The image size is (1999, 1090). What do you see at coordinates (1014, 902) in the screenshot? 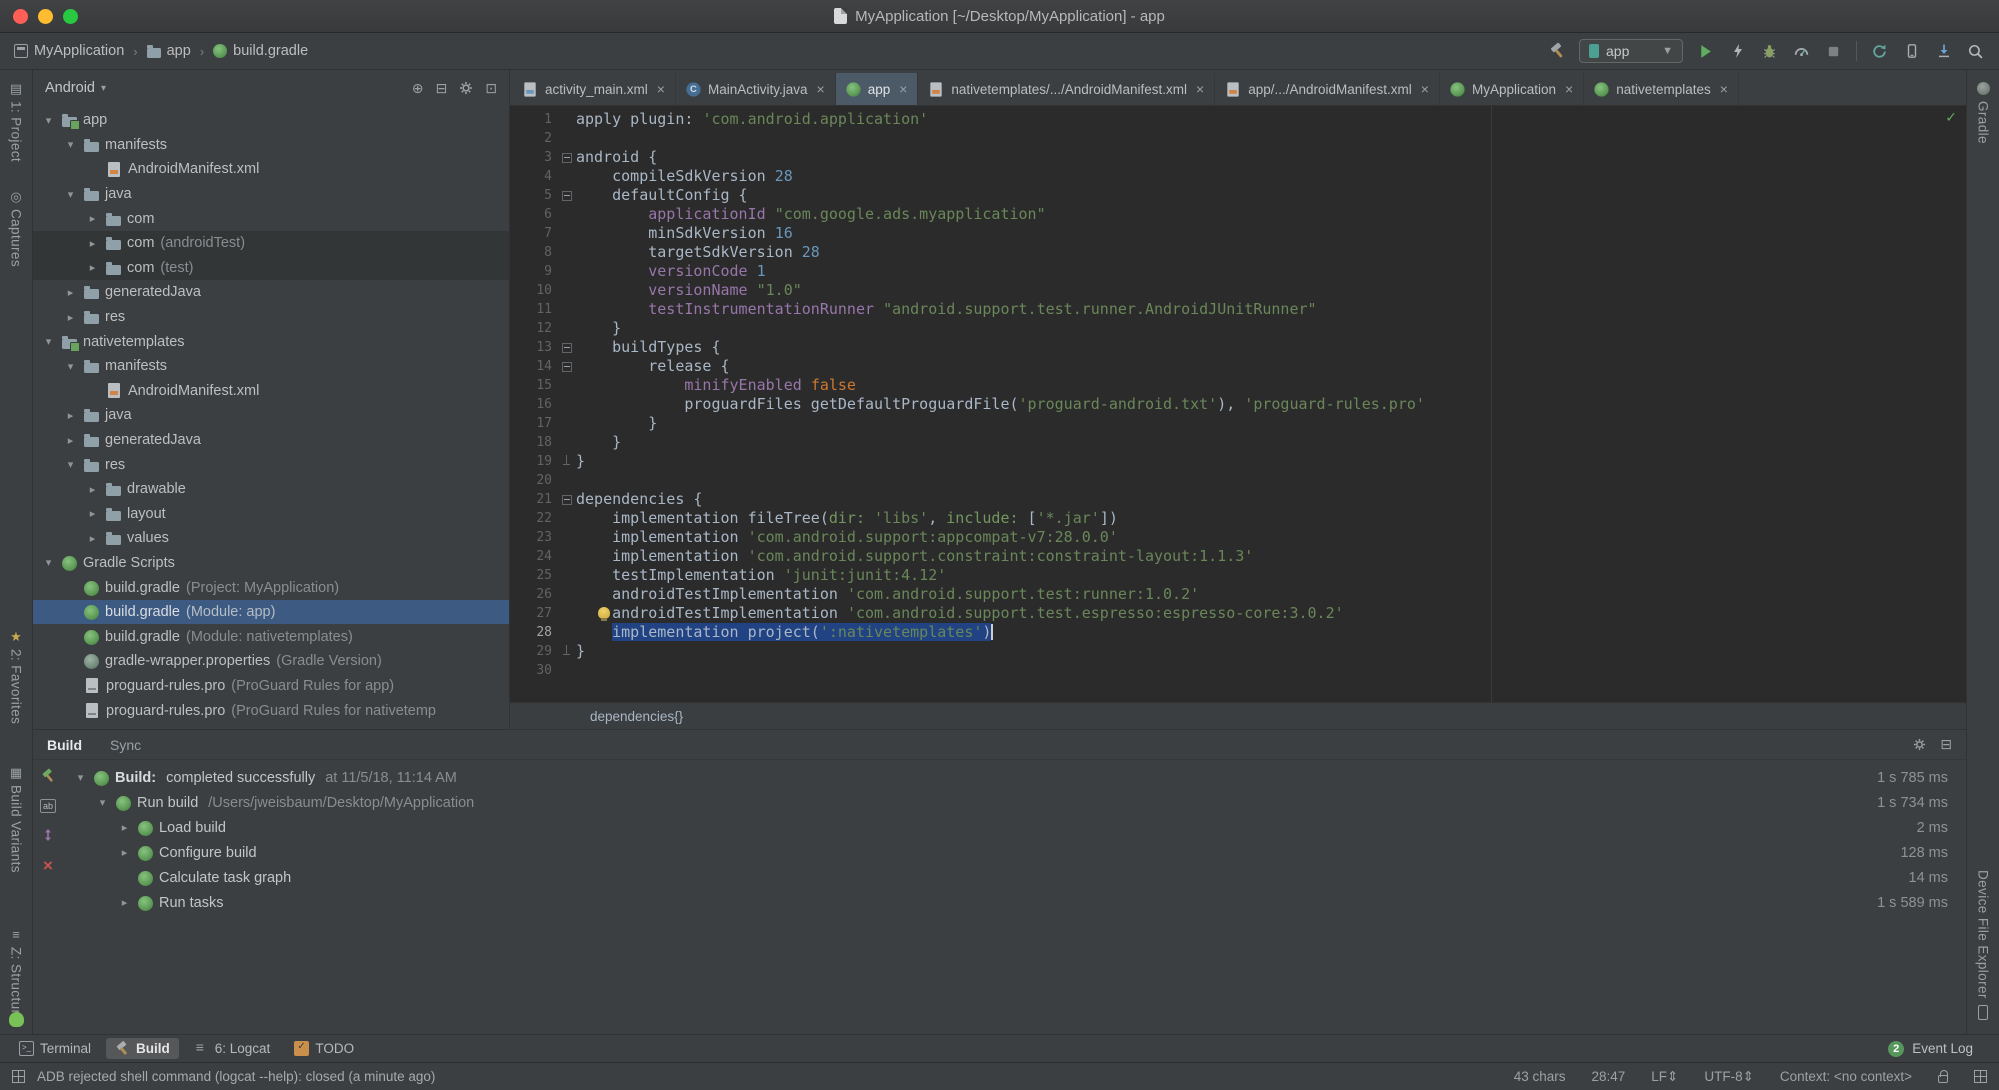
I see `build-row-run-tasks: ▸ Run tasks 1 s 589 ms` at bounding box center [1014, 902].